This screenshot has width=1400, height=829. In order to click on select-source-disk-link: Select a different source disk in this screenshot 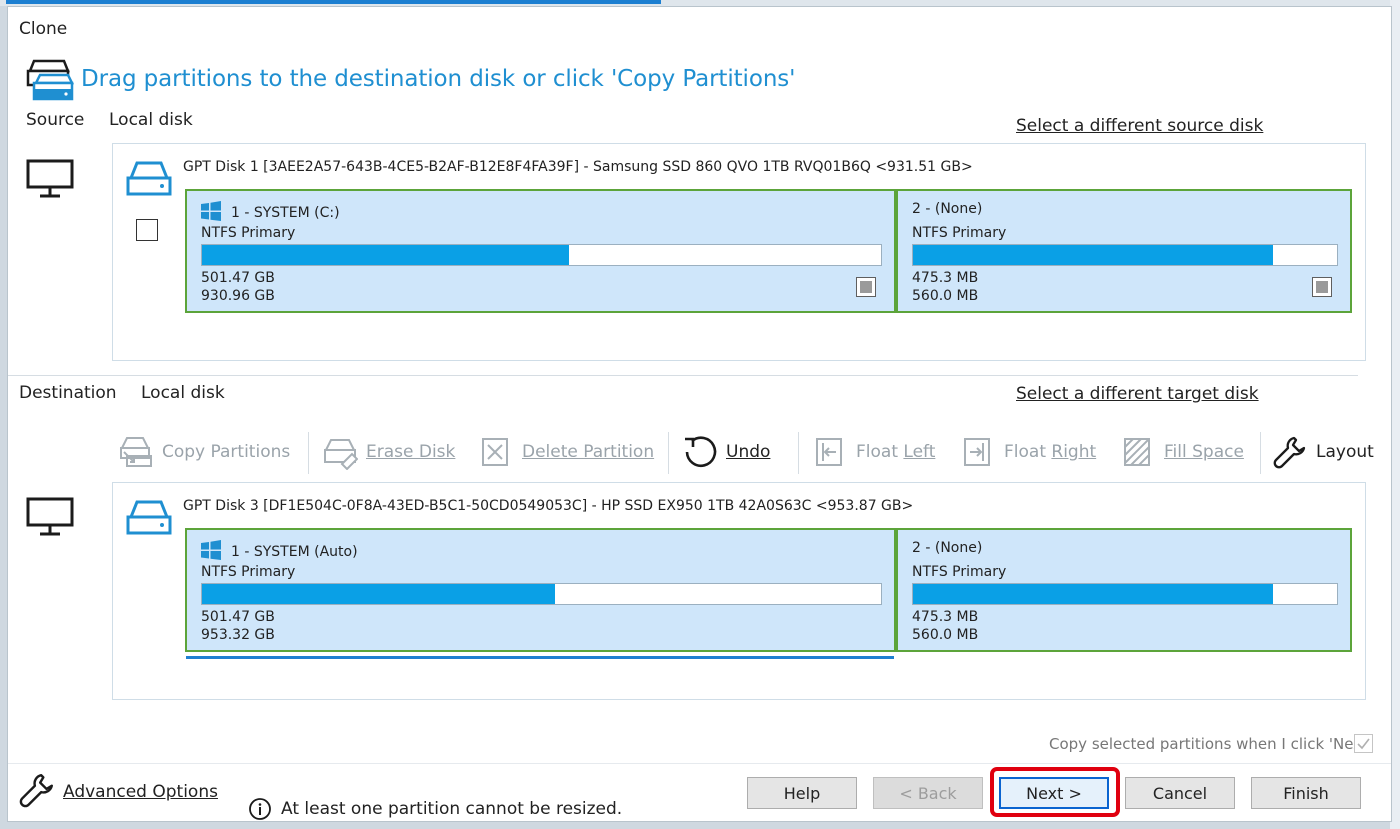, I will do `click(1139, 126)`.